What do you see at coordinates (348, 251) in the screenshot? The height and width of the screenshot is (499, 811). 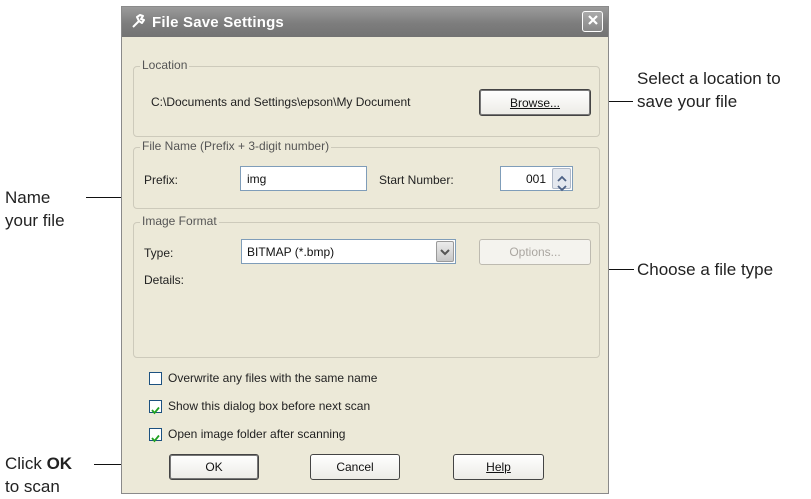 I see `type-select: BITMAP (*.bmp)` at bounding box center [348, 251].